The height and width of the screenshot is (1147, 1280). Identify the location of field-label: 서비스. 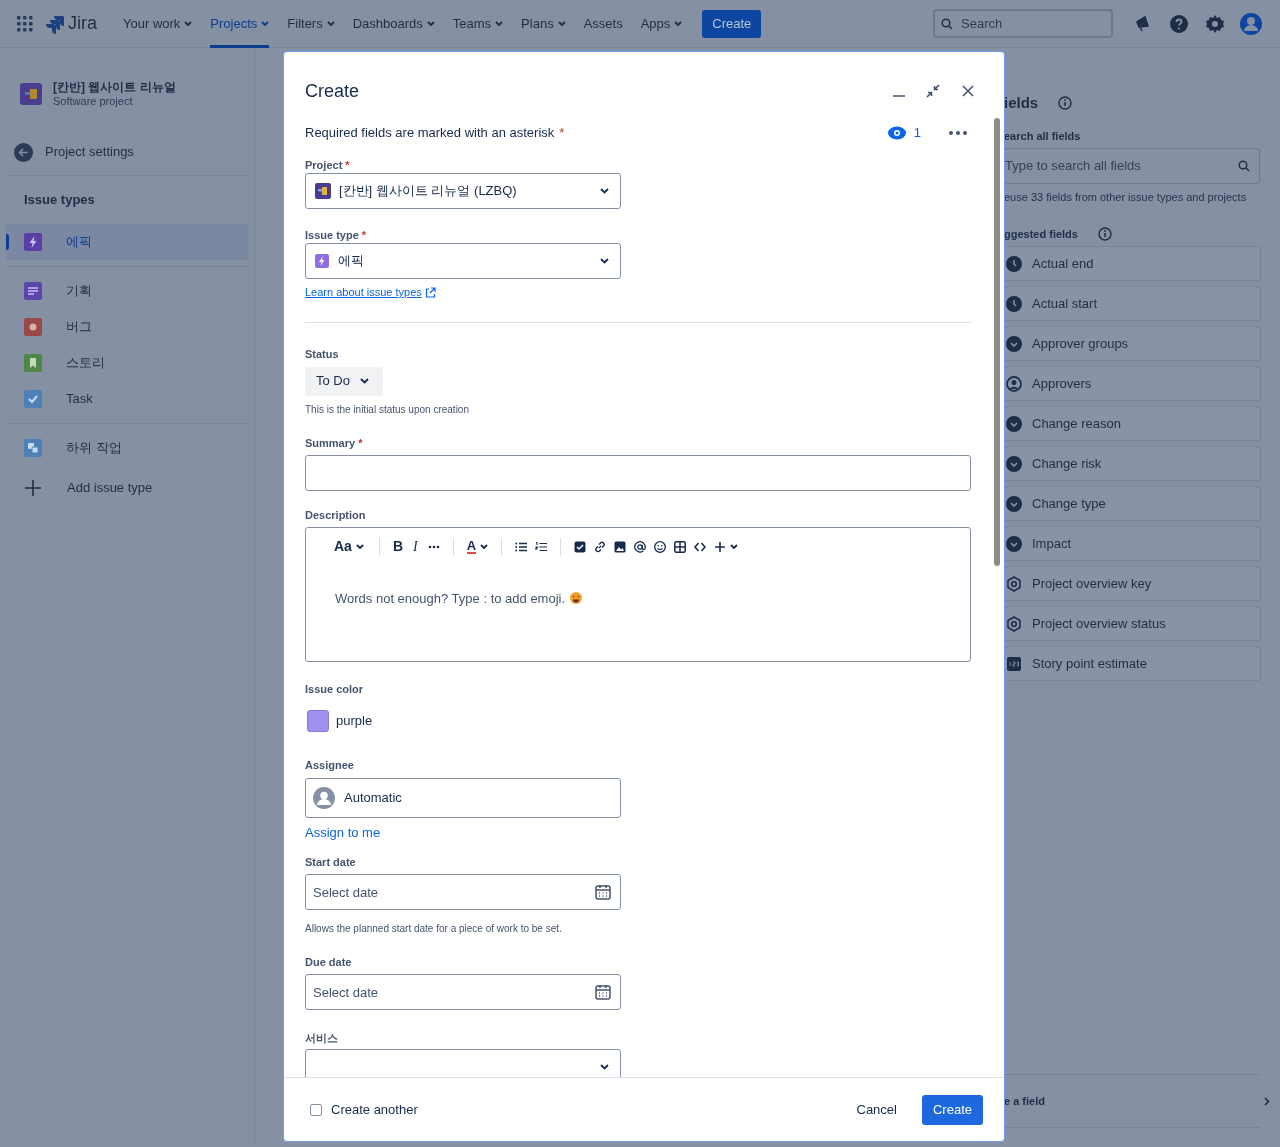
(321, 1038).